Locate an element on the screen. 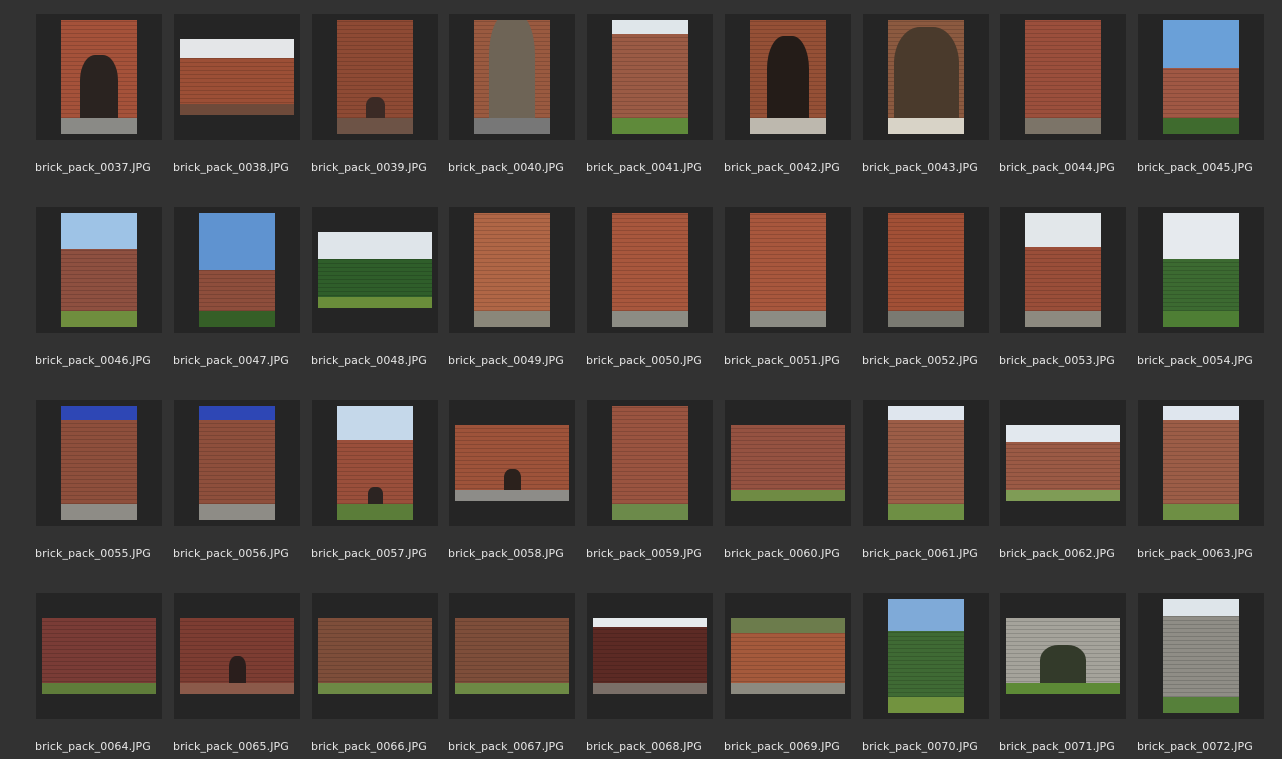  thumbnail-item: brick_pack_0061.JPG is located at coordinates (931, 486).